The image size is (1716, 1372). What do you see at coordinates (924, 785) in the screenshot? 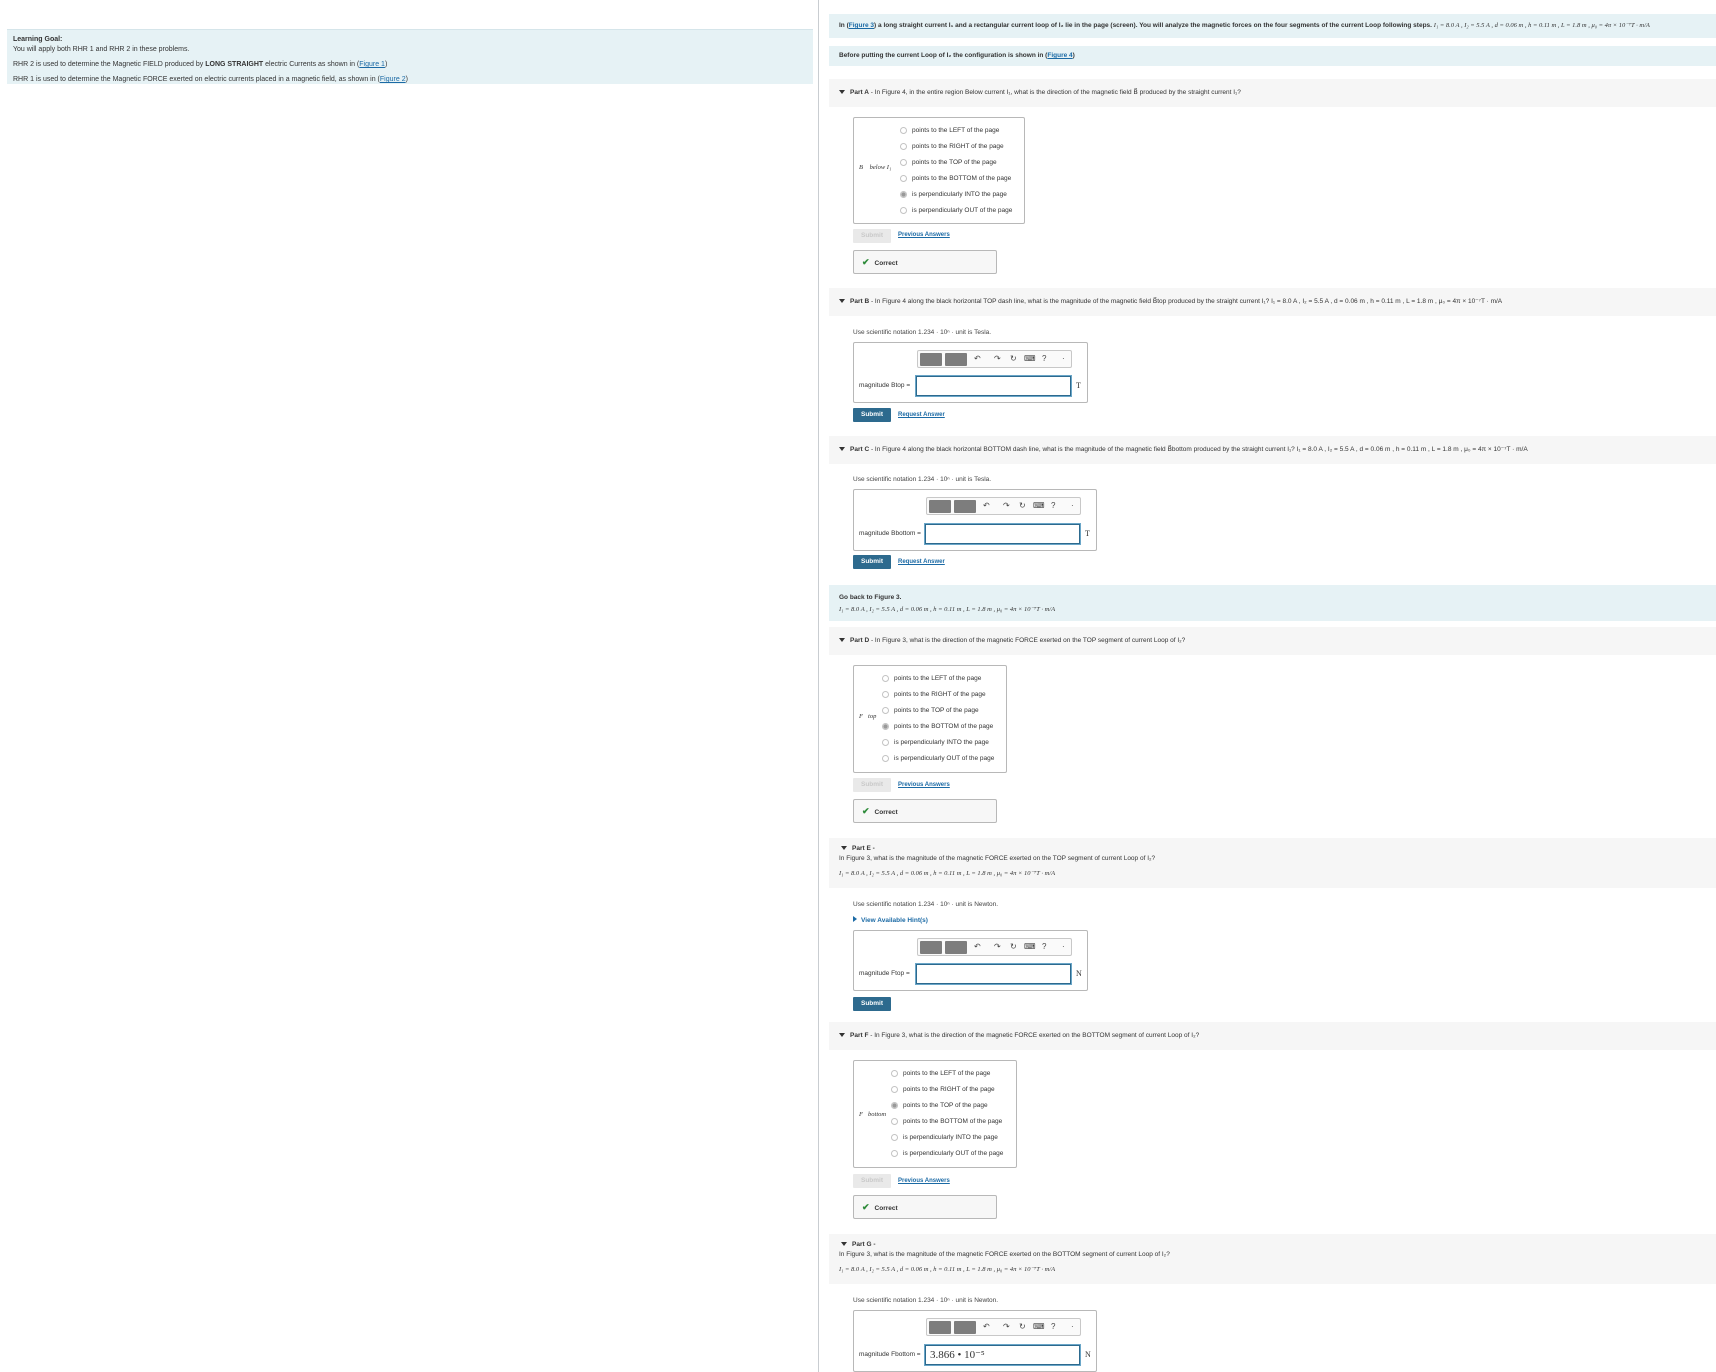
I see `part-d-previous-answers-link: Previous Answers` at bounding box center [924, 785].